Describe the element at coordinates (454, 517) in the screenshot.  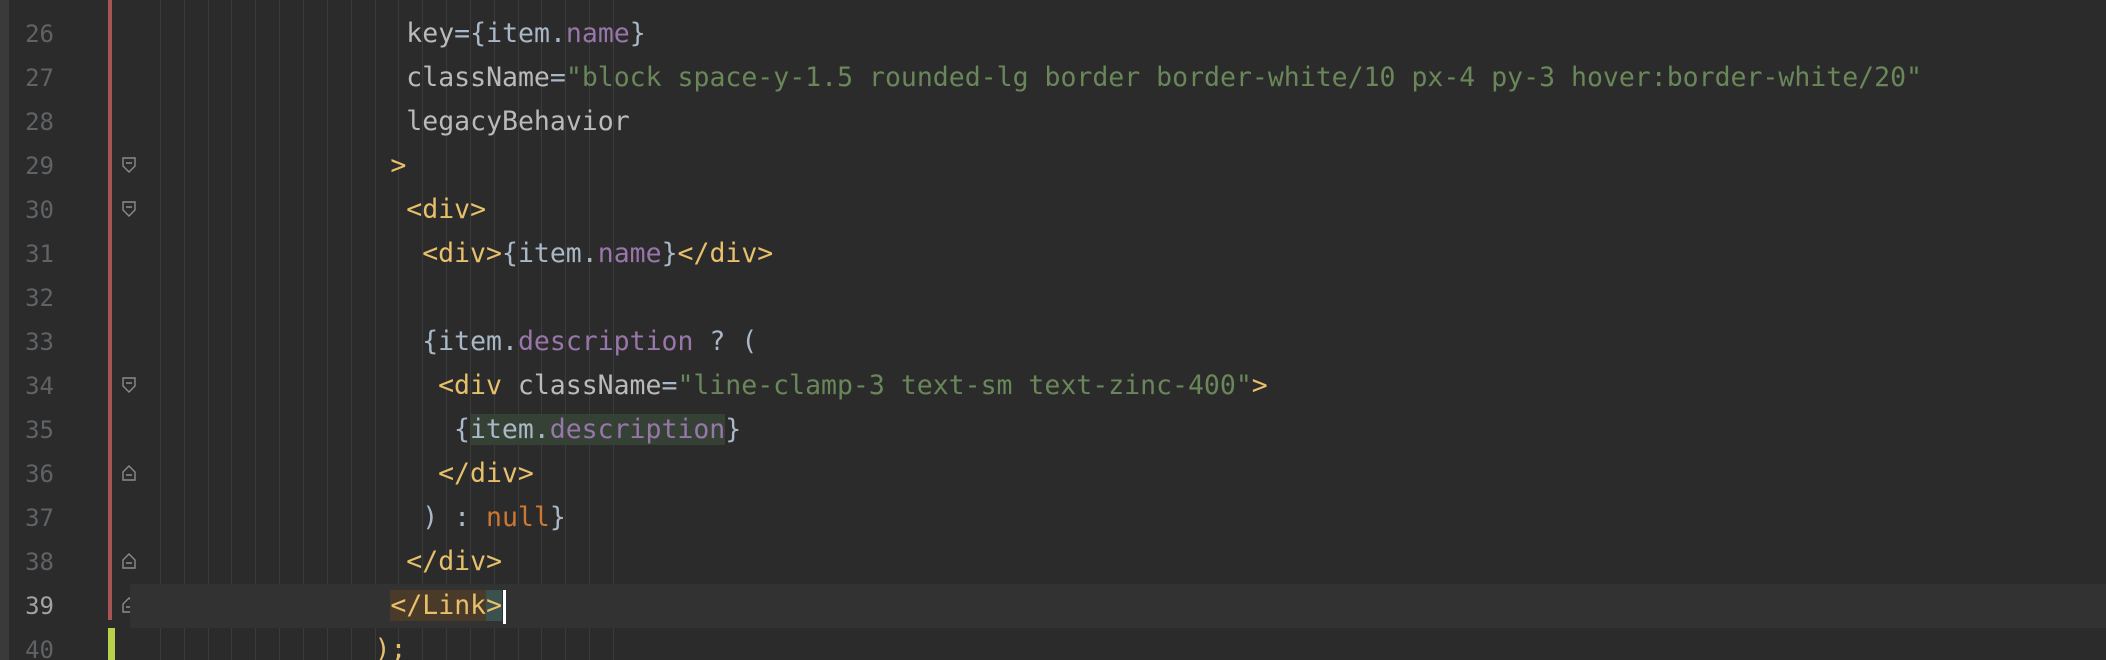
I see `code-token-punct: ) :` at that location.